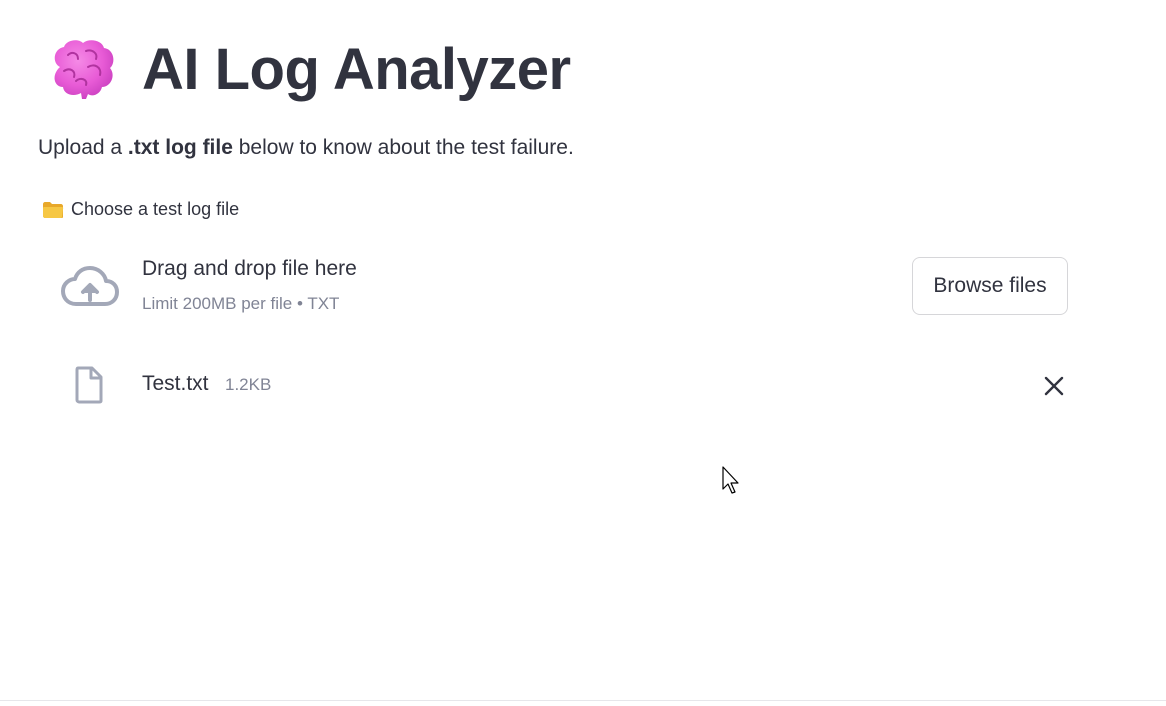  Describe the element at coordinates (84, 69) in the screenshot. I see `brain-emoji-icon` at that location.